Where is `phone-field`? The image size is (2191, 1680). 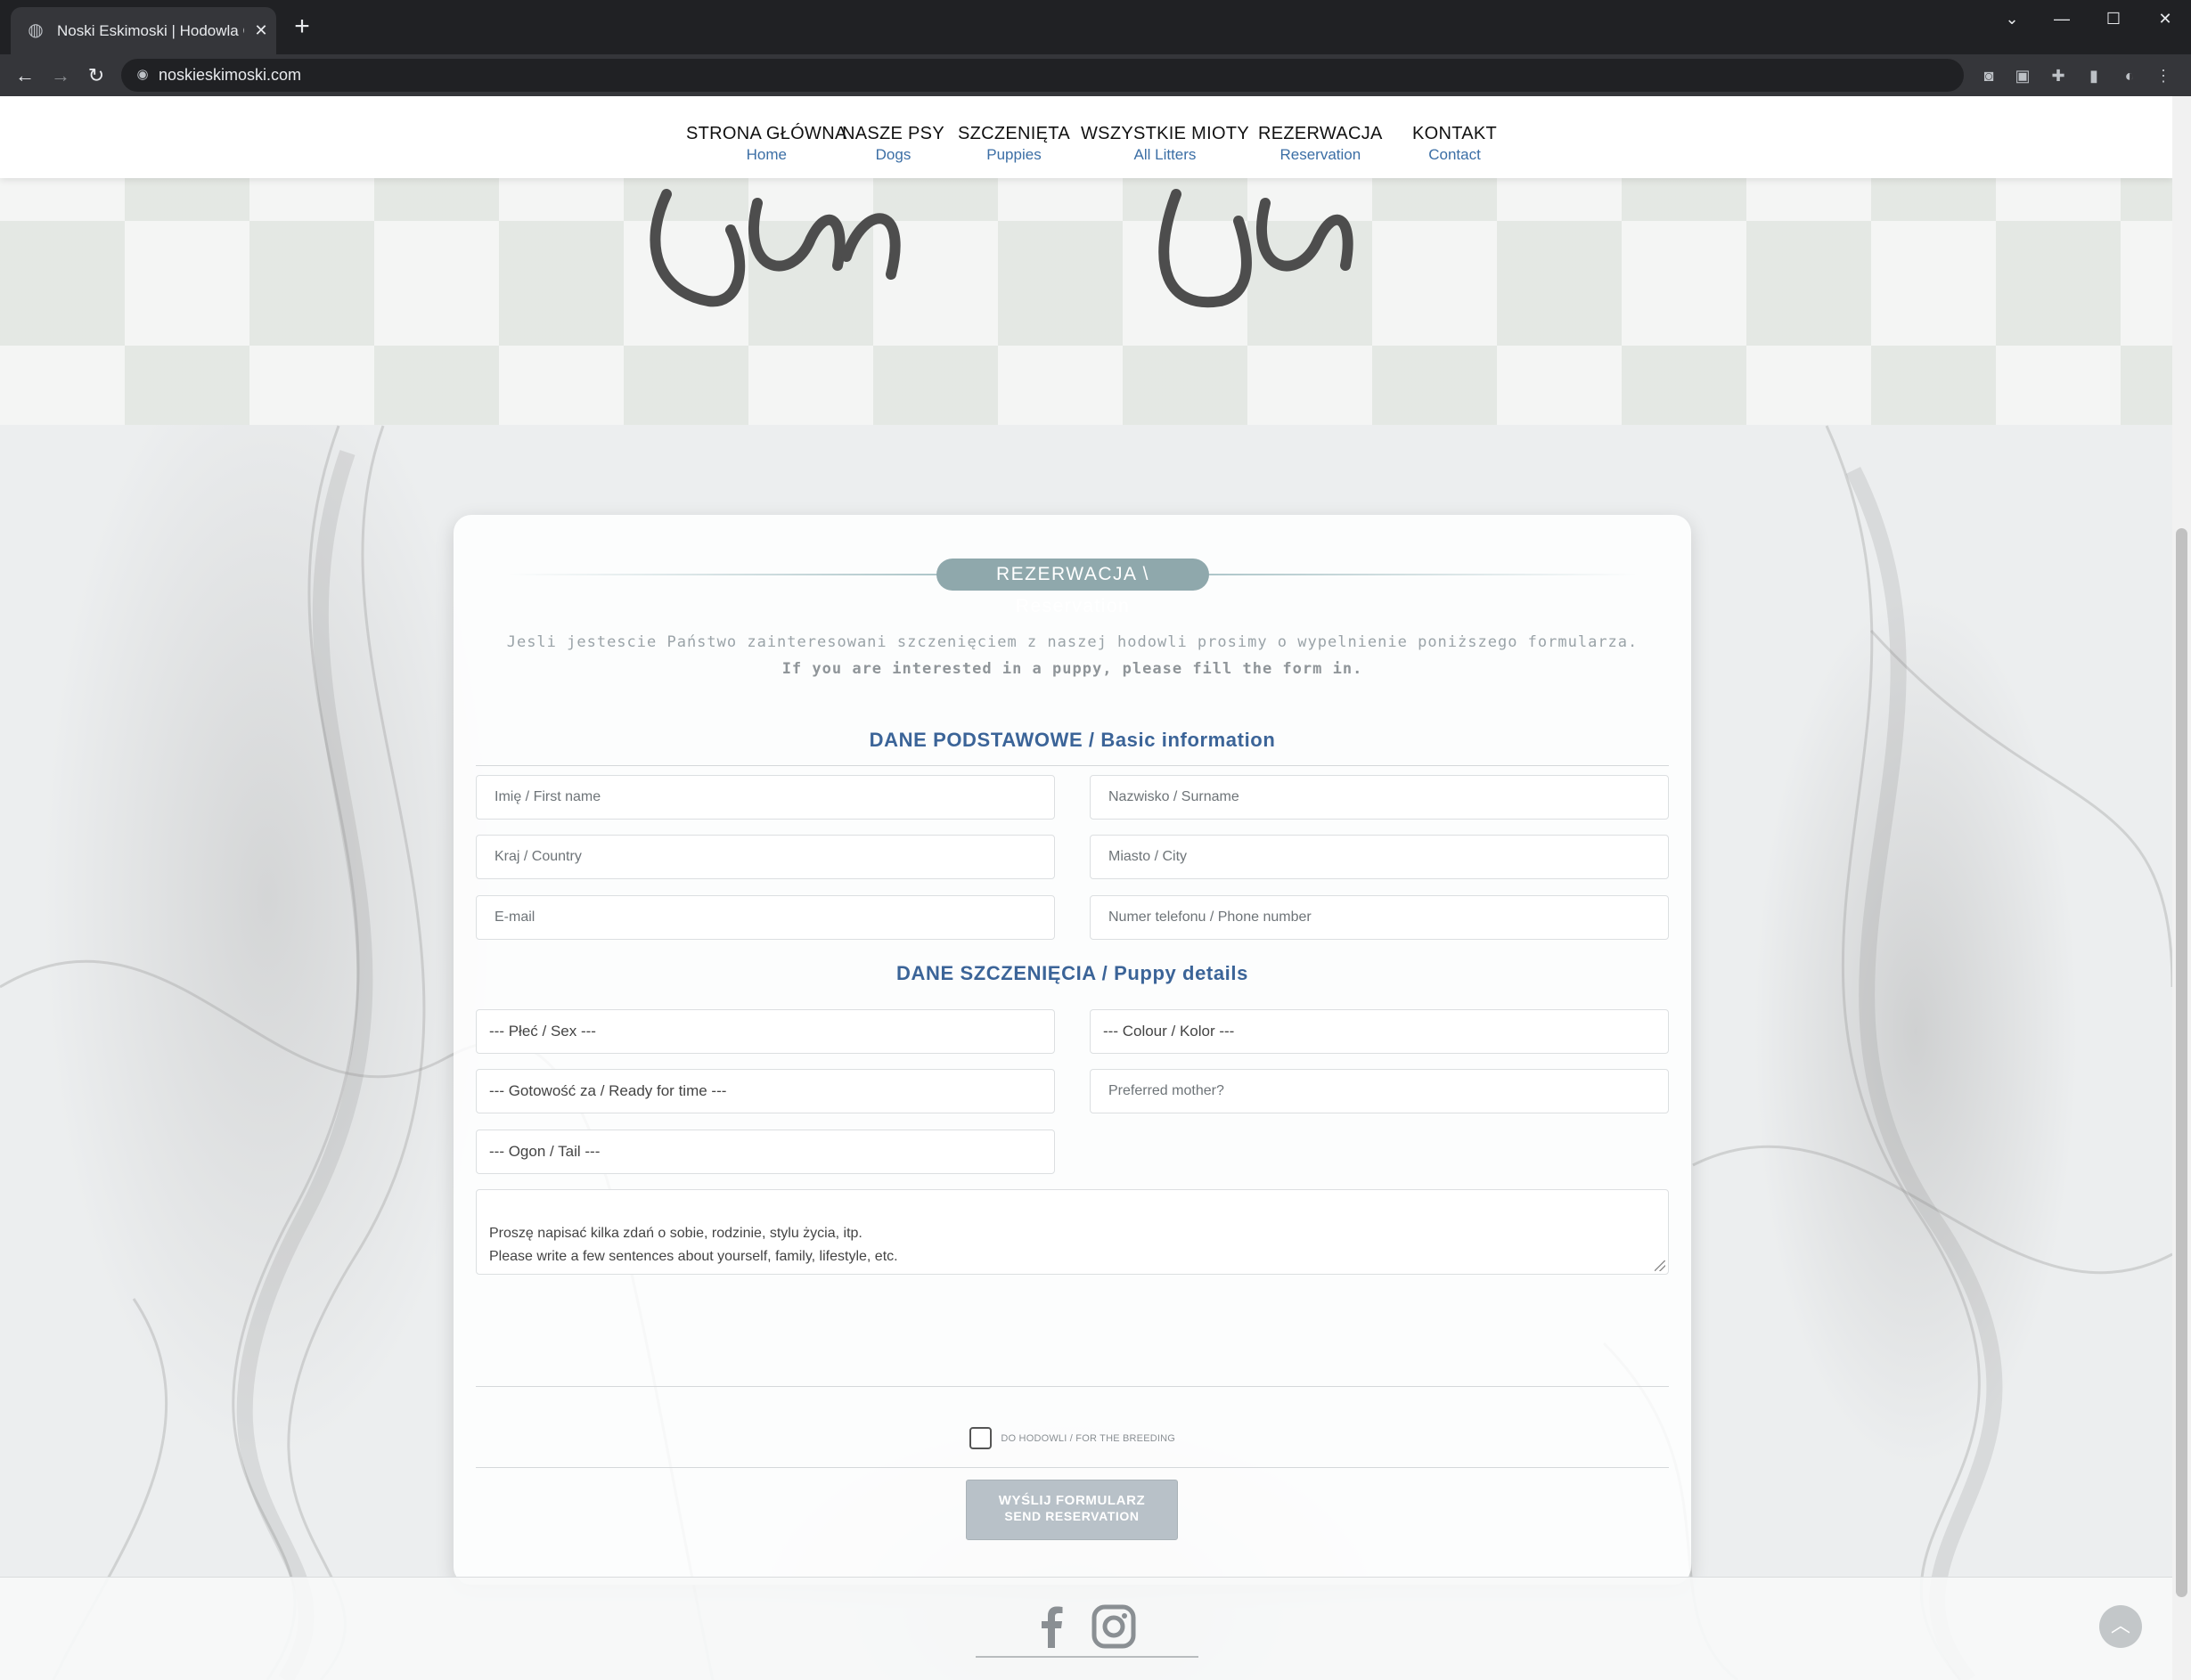
phone-field is located at coordinates (1380, 917).